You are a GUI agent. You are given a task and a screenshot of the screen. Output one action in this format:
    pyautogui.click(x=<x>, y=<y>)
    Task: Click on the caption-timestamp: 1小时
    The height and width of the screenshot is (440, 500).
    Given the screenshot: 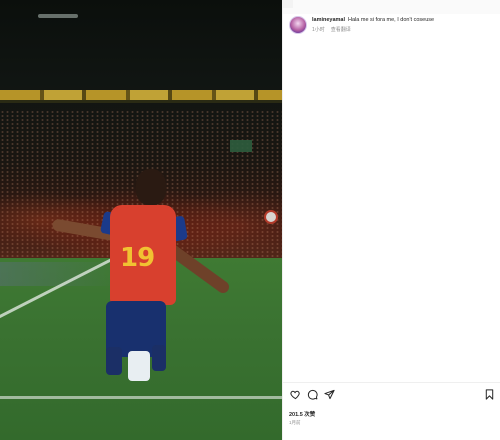 What is the action you would take?
    pyautogui.click(x=318, y=30)
    